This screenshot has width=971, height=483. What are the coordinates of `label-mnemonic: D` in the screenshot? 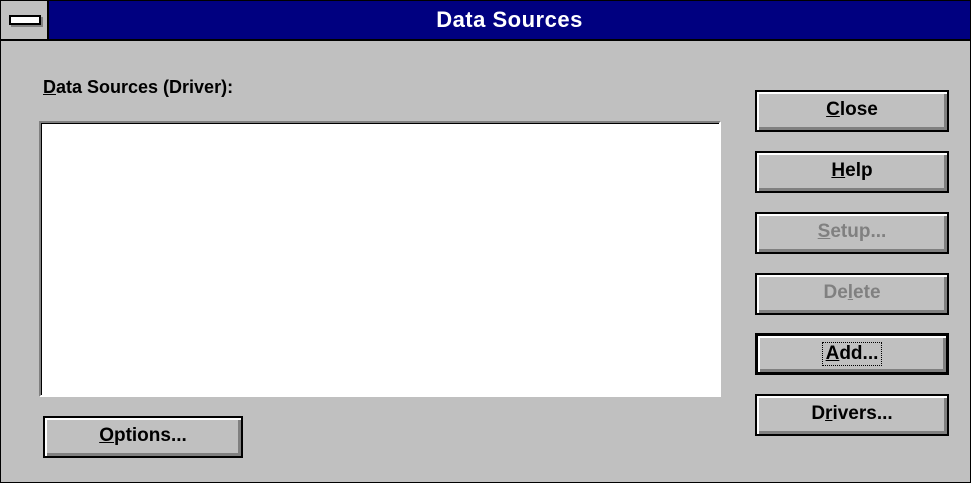 It's located at (49, 87).